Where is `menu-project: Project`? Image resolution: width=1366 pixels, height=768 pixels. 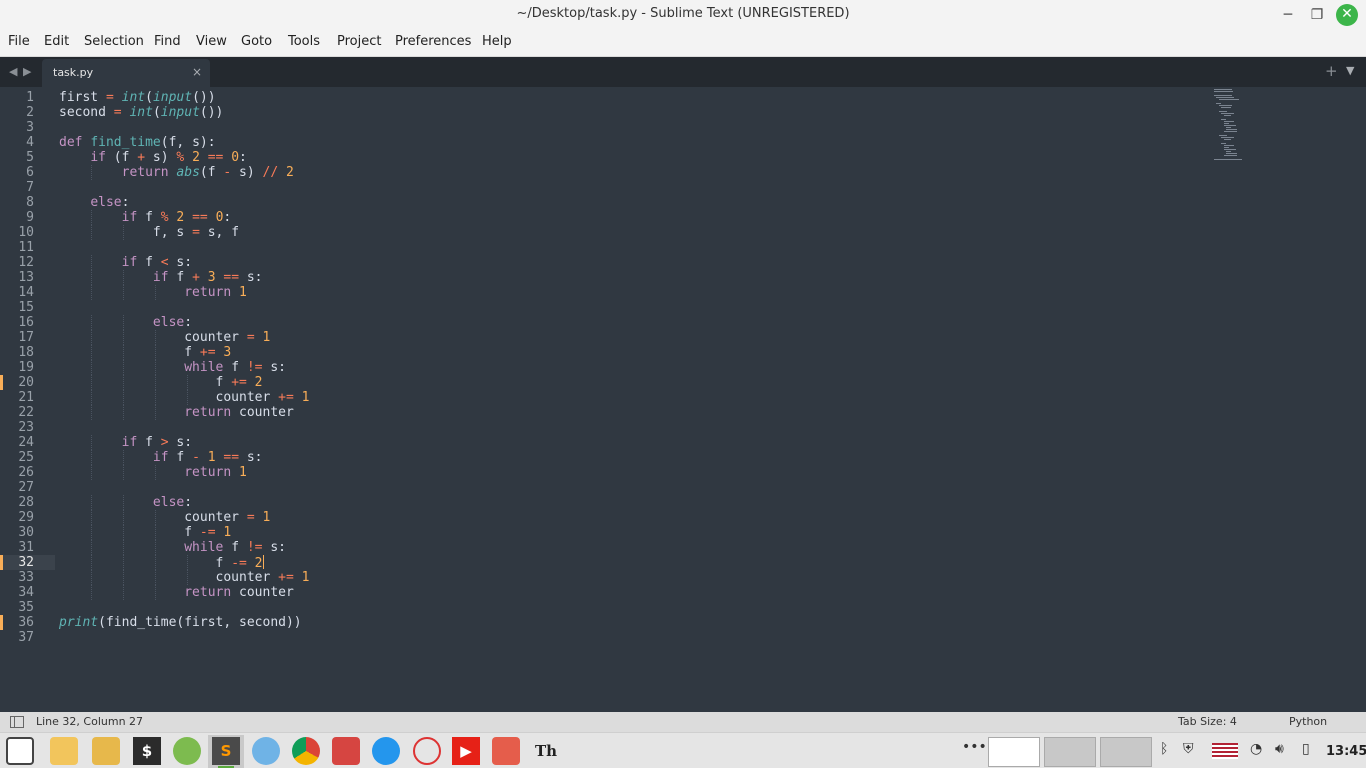 menu-project: Project is located at coordinates (359, 41).